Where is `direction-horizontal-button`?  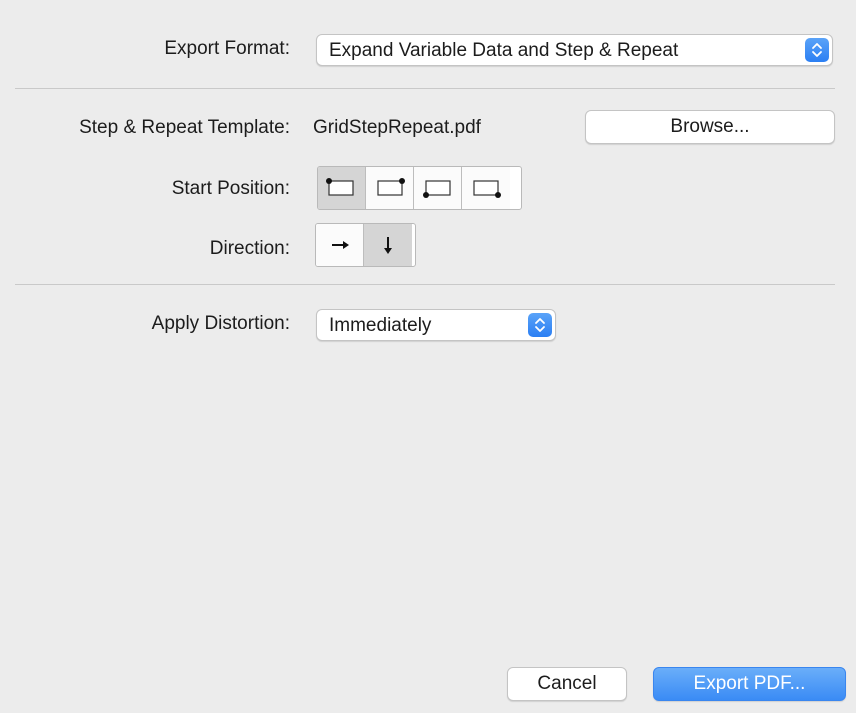 direction-horizontal-button is located at coordinates (340, 245).